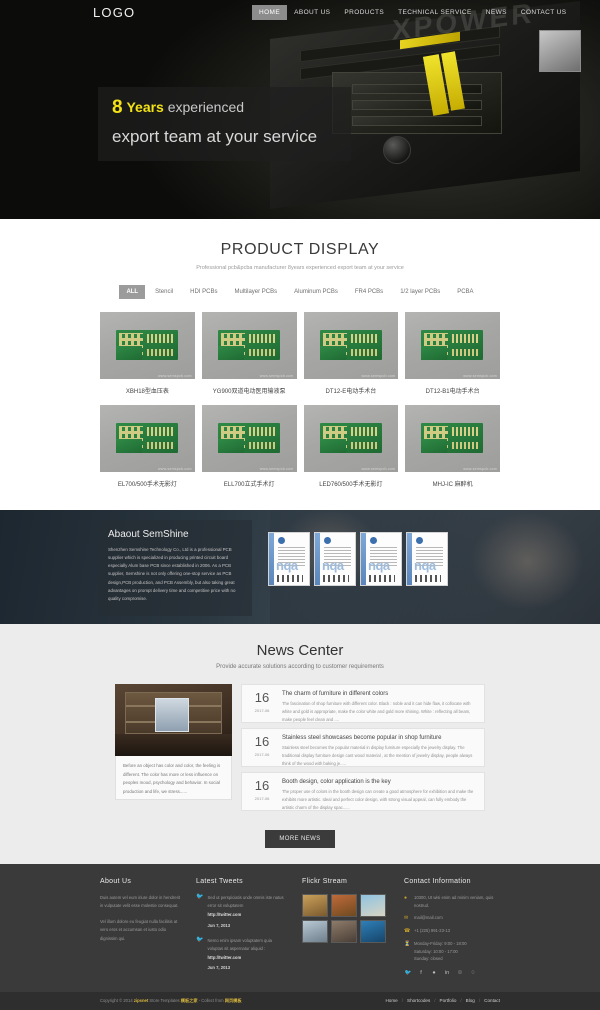  I want to click on more-news-button: MORE NEWS, so click(300, 839).